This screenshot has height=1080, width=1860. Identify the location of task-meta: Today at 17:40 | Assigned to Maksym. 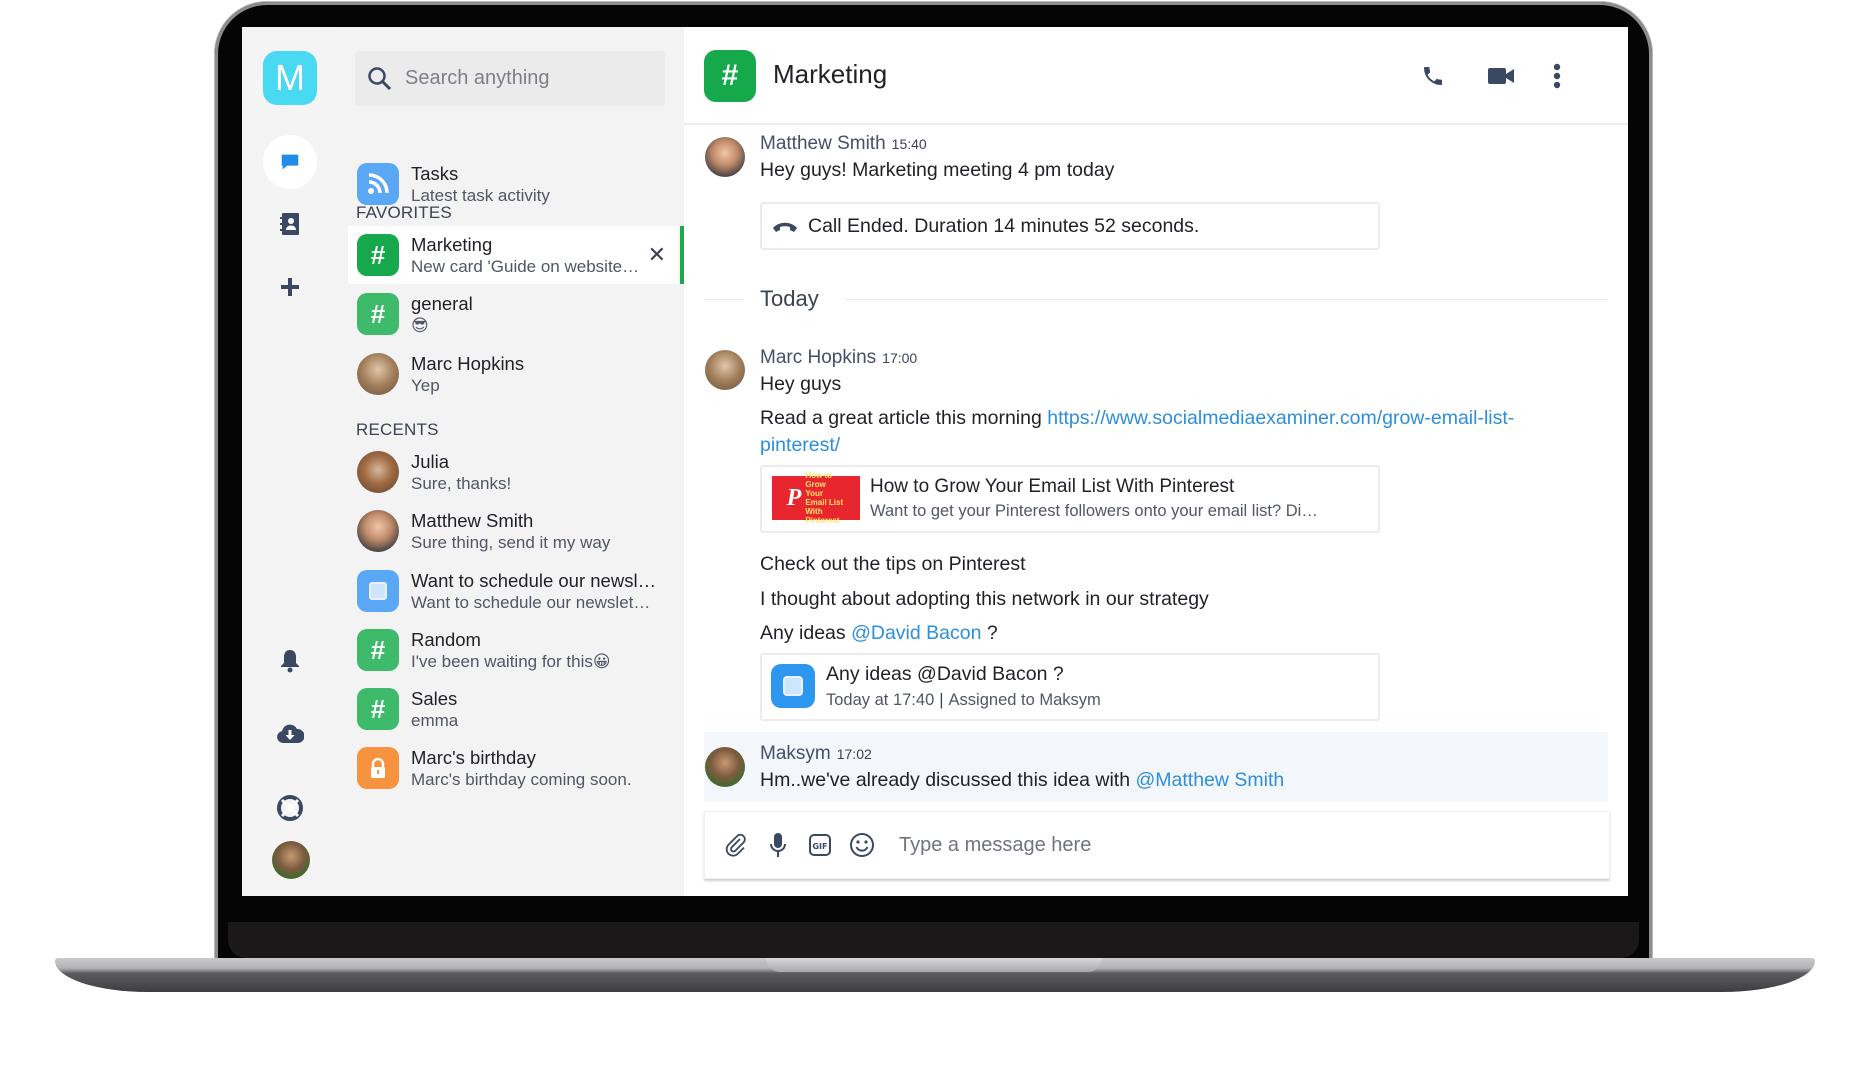
(963, 700).